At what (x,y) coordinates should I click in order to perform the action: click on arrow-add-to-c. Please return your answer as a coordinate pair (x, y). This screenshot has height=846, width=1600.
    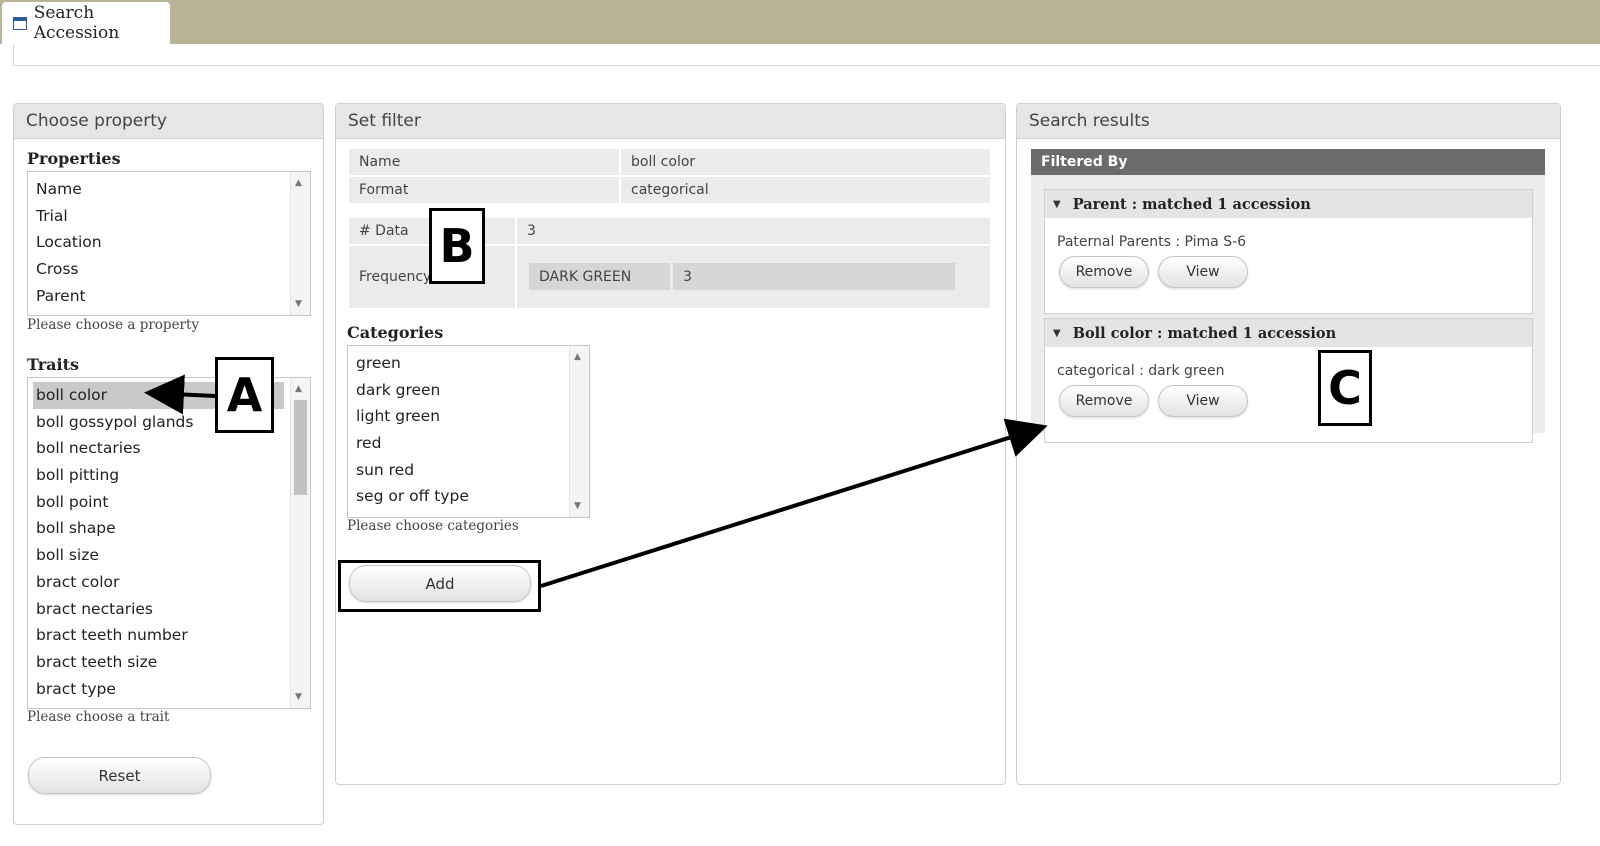
    Looking at the image, I should click on (794, 503).